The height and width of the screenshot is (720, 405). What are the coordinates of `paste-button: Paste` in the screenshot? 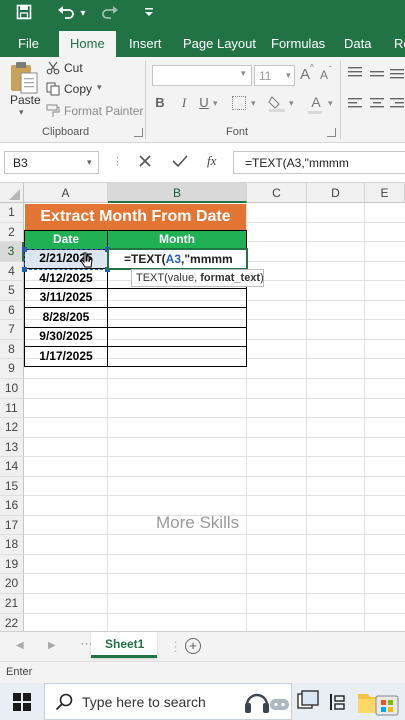 It's located at (25, 100).